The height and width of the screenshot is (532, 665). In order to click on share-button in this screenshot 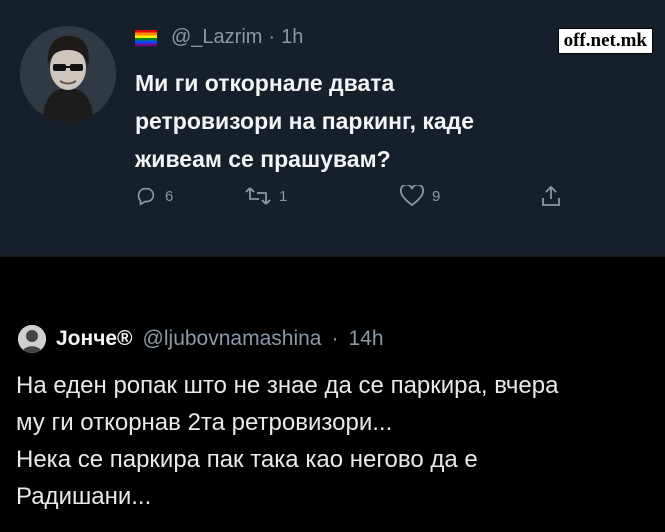, I will do `click(551, 196)`.